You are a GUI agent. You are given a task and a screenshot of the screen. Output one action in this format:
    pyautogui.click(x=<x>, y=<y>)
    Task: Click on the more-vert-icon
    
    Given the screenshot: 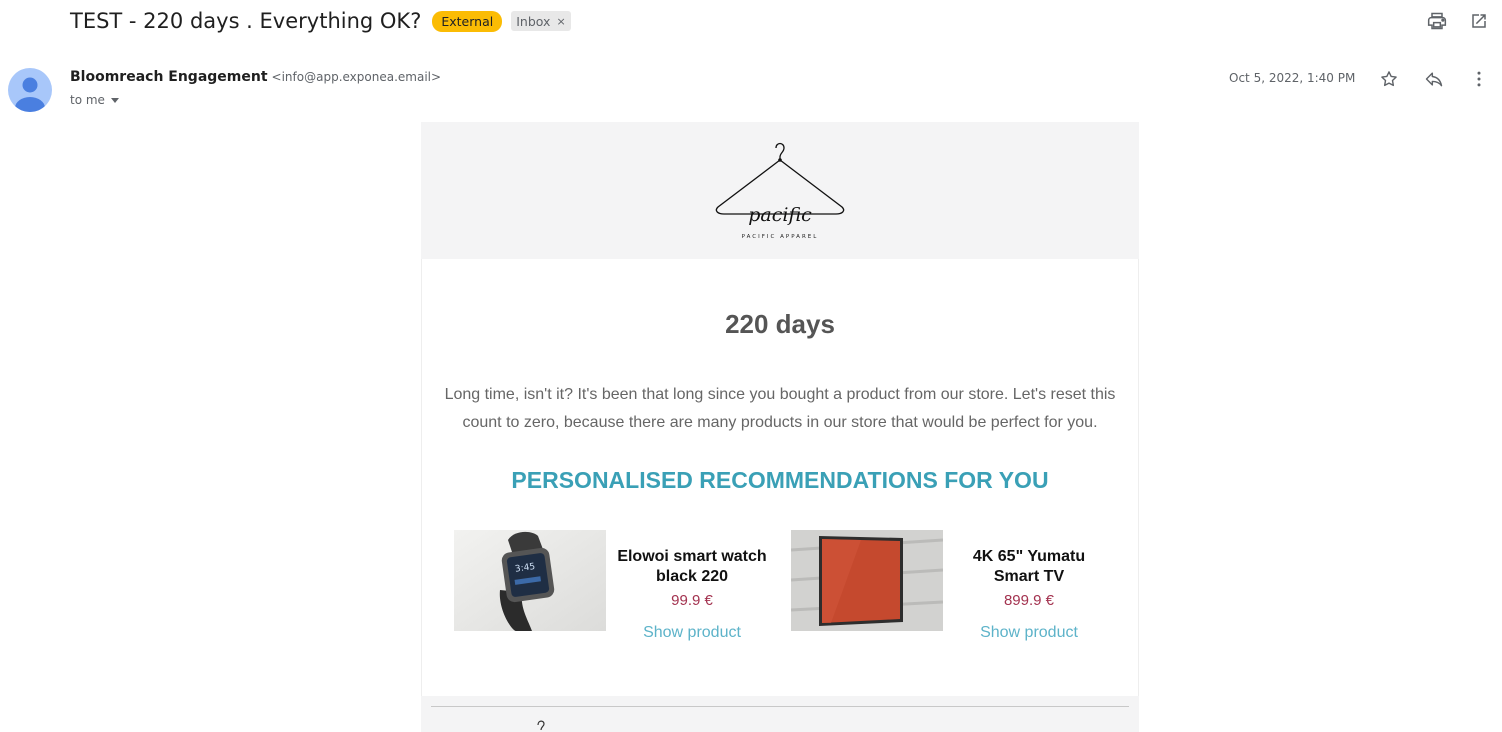 What is the action you would take?
    pyautogui.click(x=1479, y=79)
    